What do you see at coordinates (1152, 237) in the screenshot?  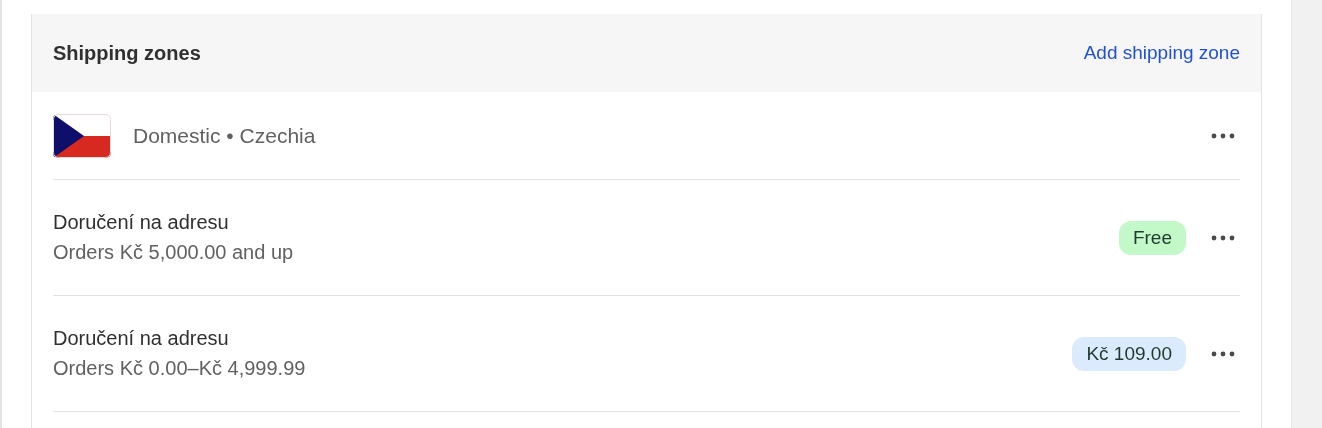 I see `price-badge: Free` at bounding box center [1152, 237].